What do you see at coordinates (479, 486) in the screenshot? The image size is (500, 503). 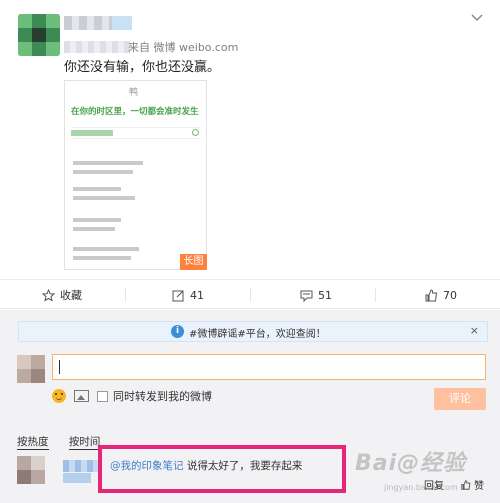 I see `comment-like-label: 赞` at bounding box center [479, 486].